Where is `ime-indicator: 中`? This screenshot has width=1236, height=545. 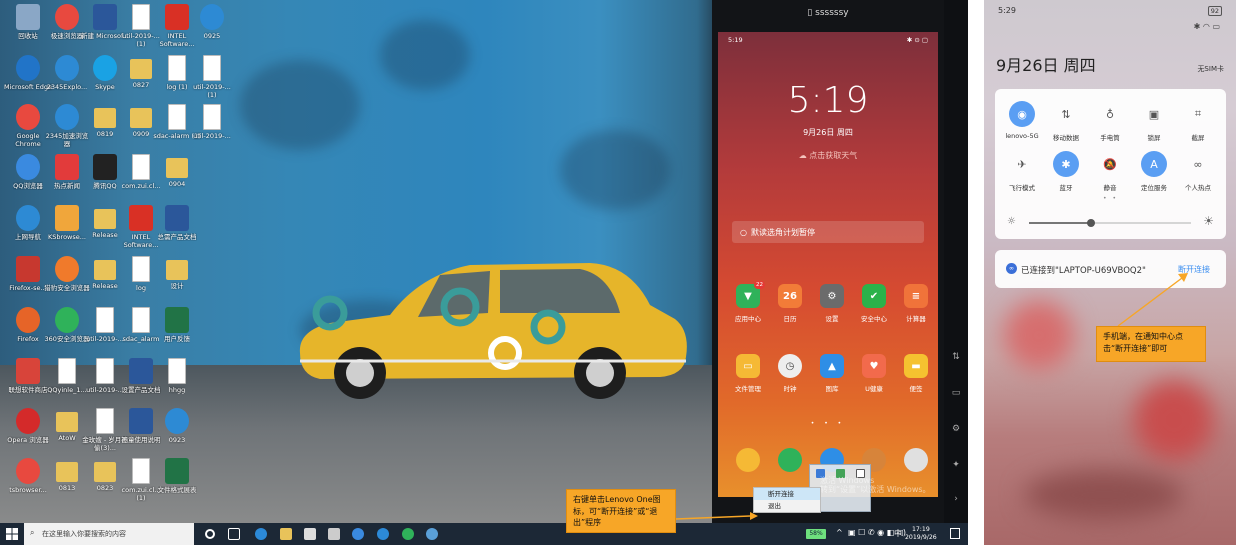 ime-indicator: 中 is located at coordinates (898, 533).